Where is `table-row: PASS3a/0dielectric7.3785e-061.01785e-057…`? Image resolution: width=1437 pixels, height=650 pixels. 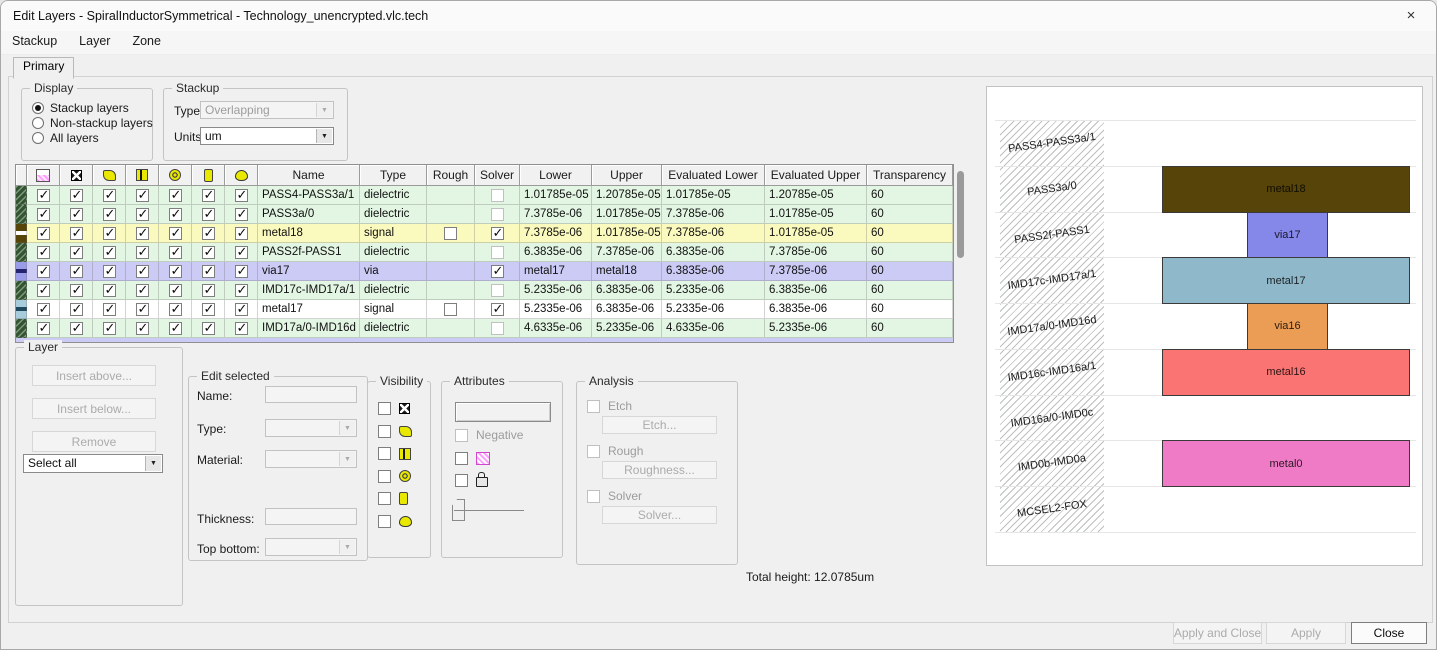
table-row: PASS3a/0dielectric7.3785e-061.01785e-057… is located at coordinates (484, 214).